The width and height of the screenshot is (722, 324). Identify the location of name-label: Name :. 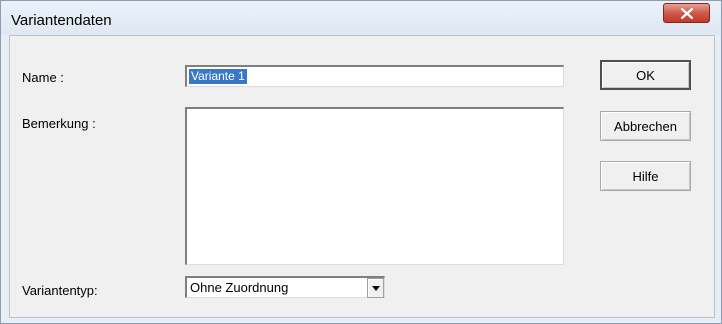
(43, 77).